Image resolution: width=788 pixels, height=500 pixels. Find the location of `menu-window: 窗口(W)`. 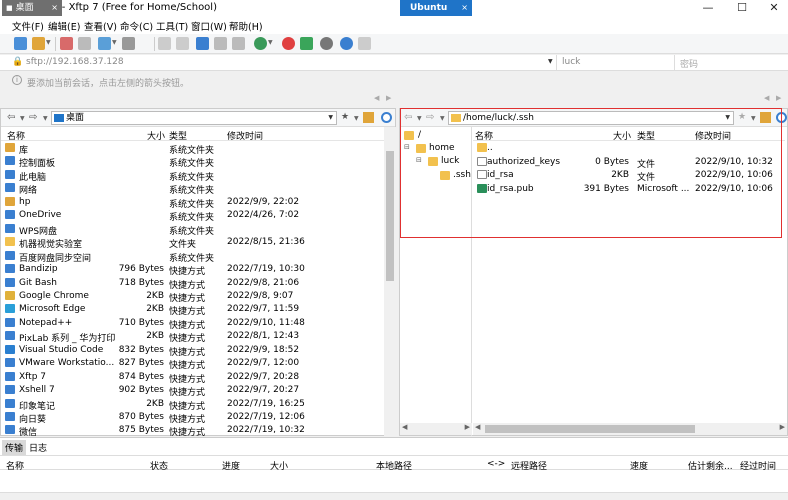

menu-window: 窗口(W) is located at coordinates (209, 26).